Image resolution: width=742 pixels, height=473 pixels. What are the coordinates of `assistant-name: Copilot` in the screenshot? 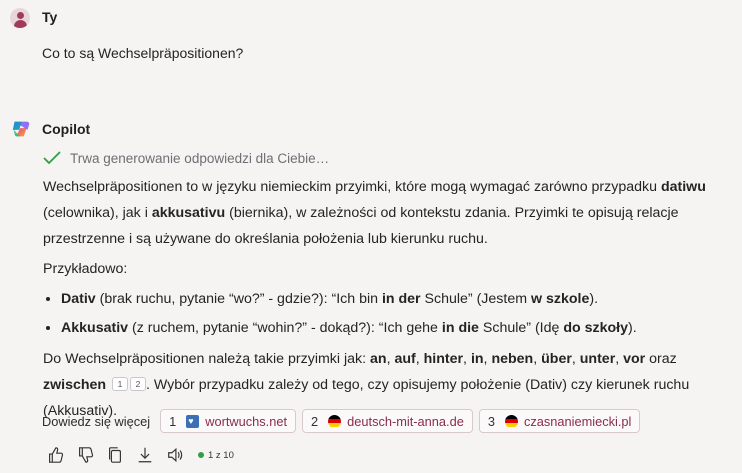 It's located at (66, 129).